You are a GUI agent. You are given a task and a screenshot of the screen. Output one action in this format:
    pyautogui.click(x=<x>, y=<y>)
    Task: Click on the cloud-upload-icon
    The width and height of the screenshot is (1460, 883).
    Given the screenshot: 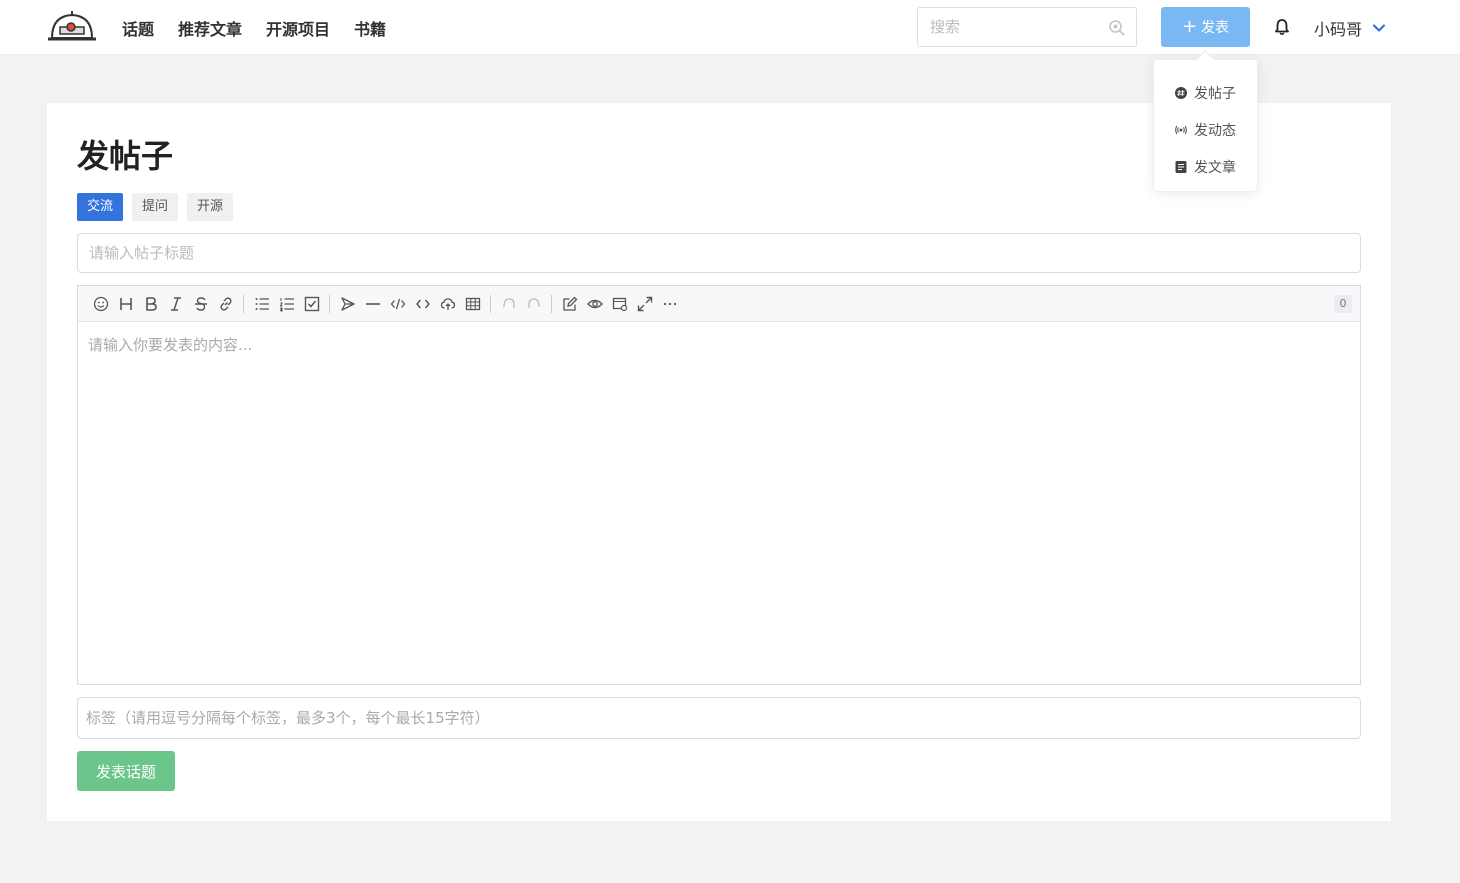 What is the action you would take?
    pyautogui.click(x=447, y=303)
    